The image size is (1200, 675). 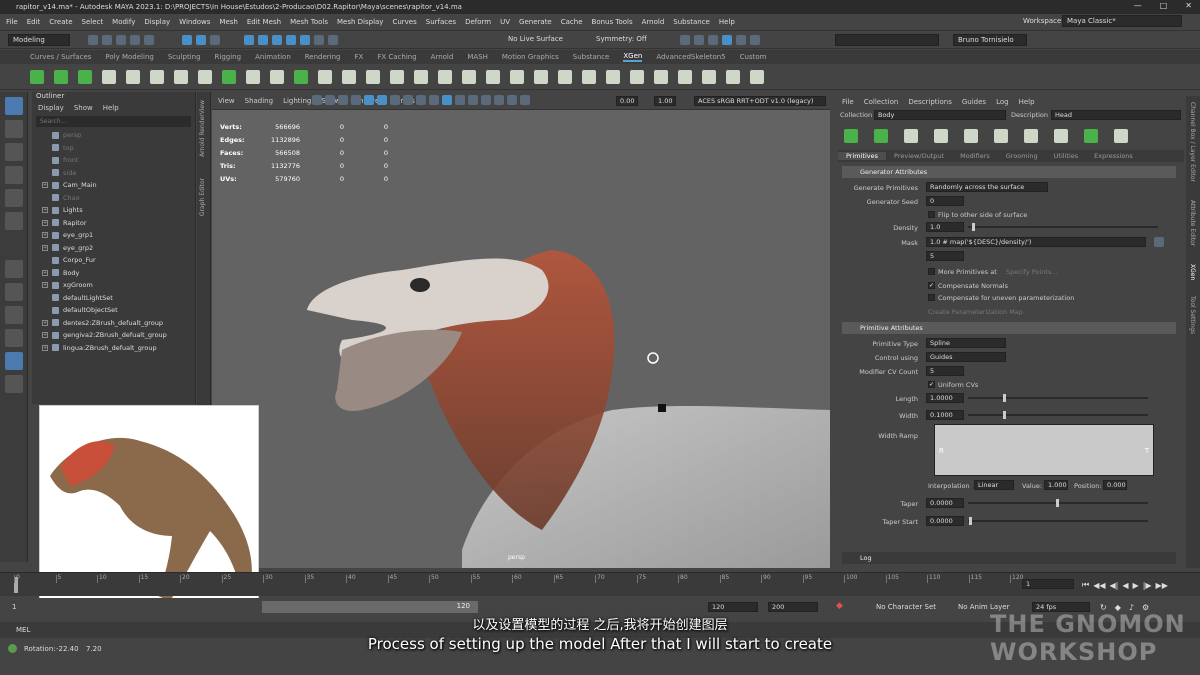 I want to click on xgen-brush13-icon, so click(x=637, y=76).